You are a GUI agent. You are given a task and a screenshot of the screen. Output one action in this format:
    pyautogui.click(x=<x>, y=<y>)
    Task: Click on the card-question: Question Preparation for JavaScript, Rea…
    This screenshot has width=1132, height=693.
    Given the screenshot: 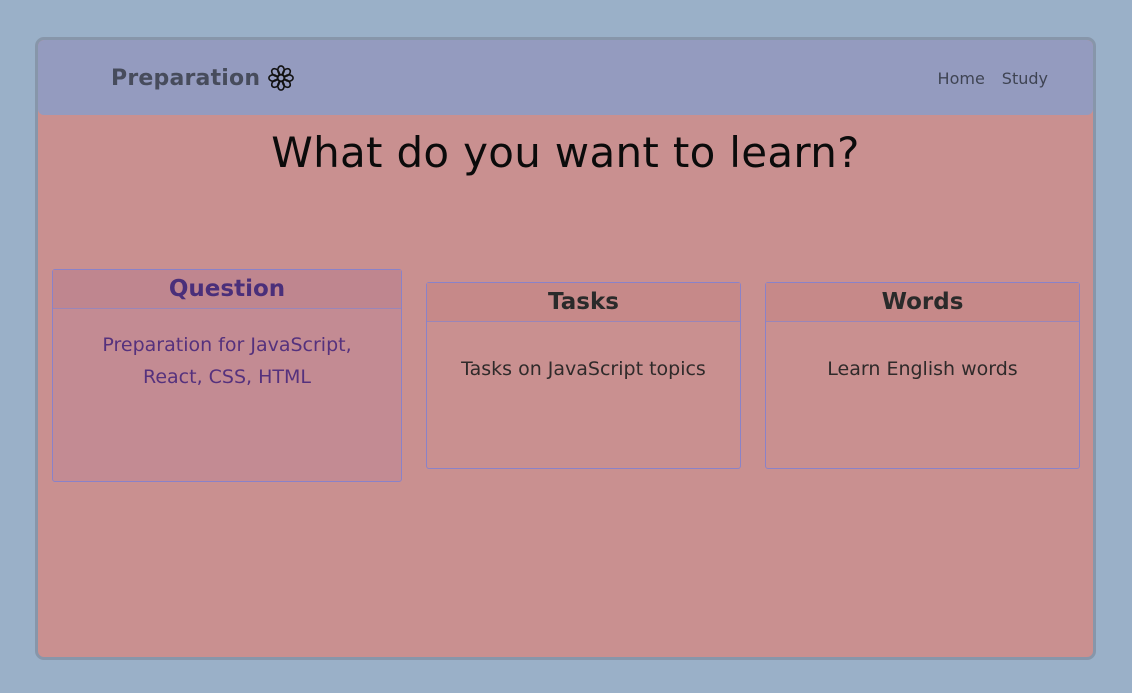 What is the action you would take?
    pyautogui.click(x=227, y=375)
    